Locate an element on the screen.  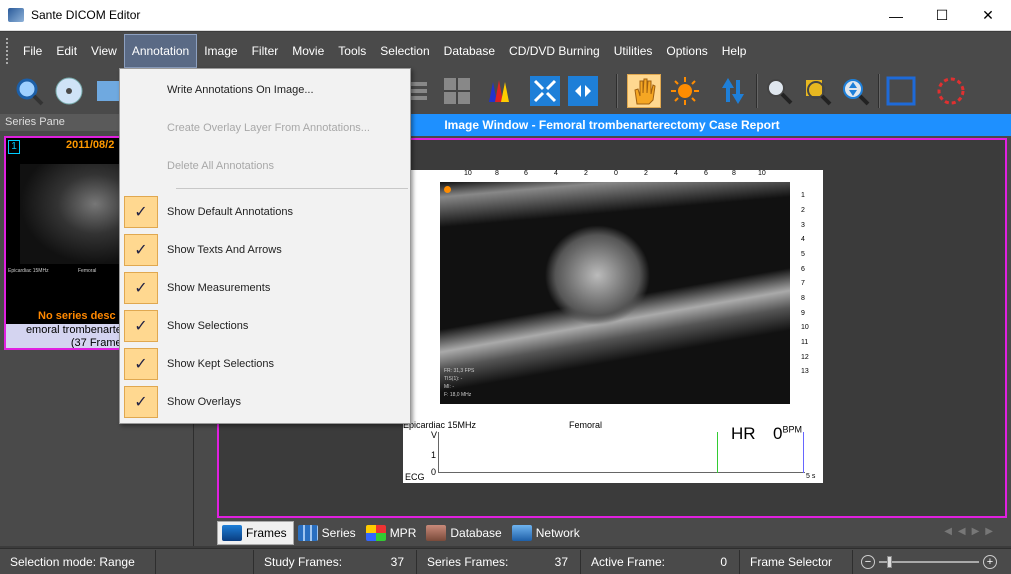
rect-select-icon is located at coordinates (901, 91).